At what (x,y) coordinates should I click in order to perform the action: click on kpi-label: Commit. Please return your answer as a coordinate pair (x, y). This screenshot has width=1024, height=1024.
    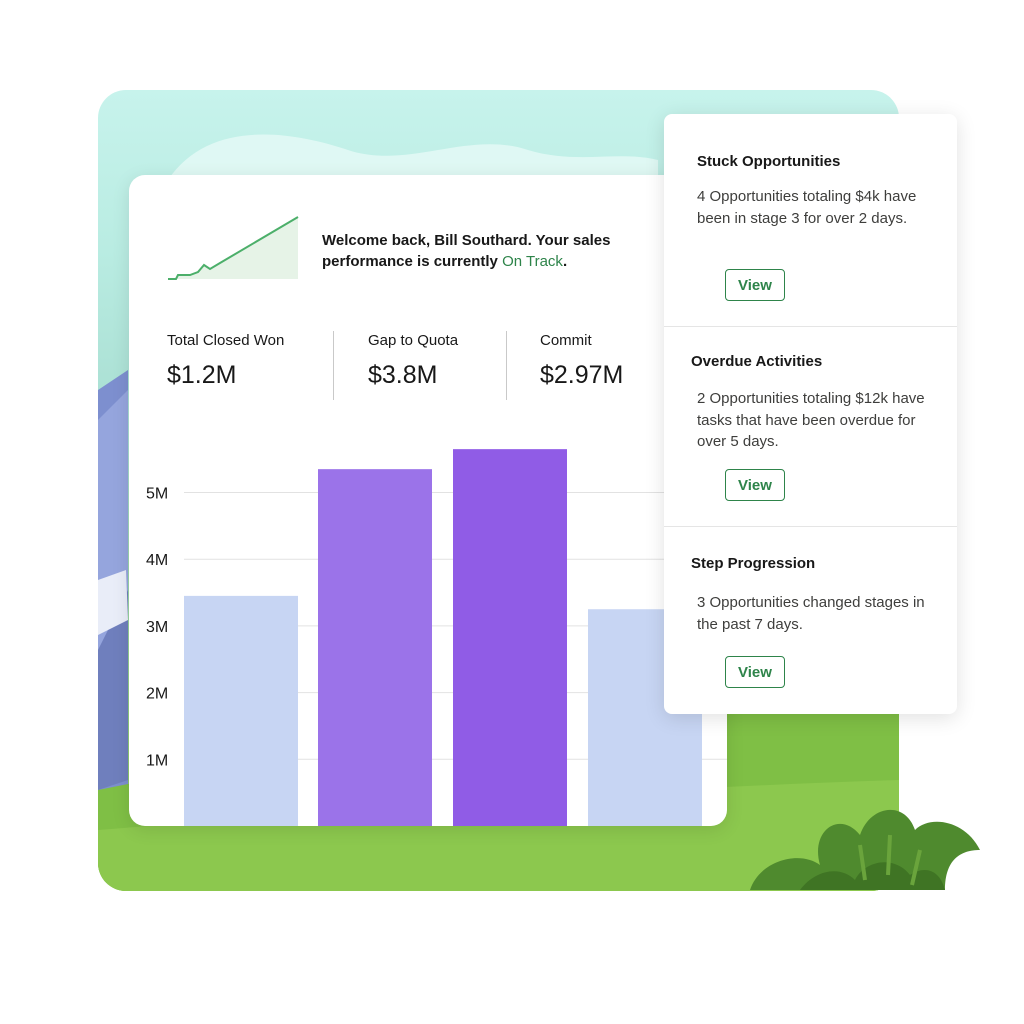
    Looking at the image, I should click on (566, 340).